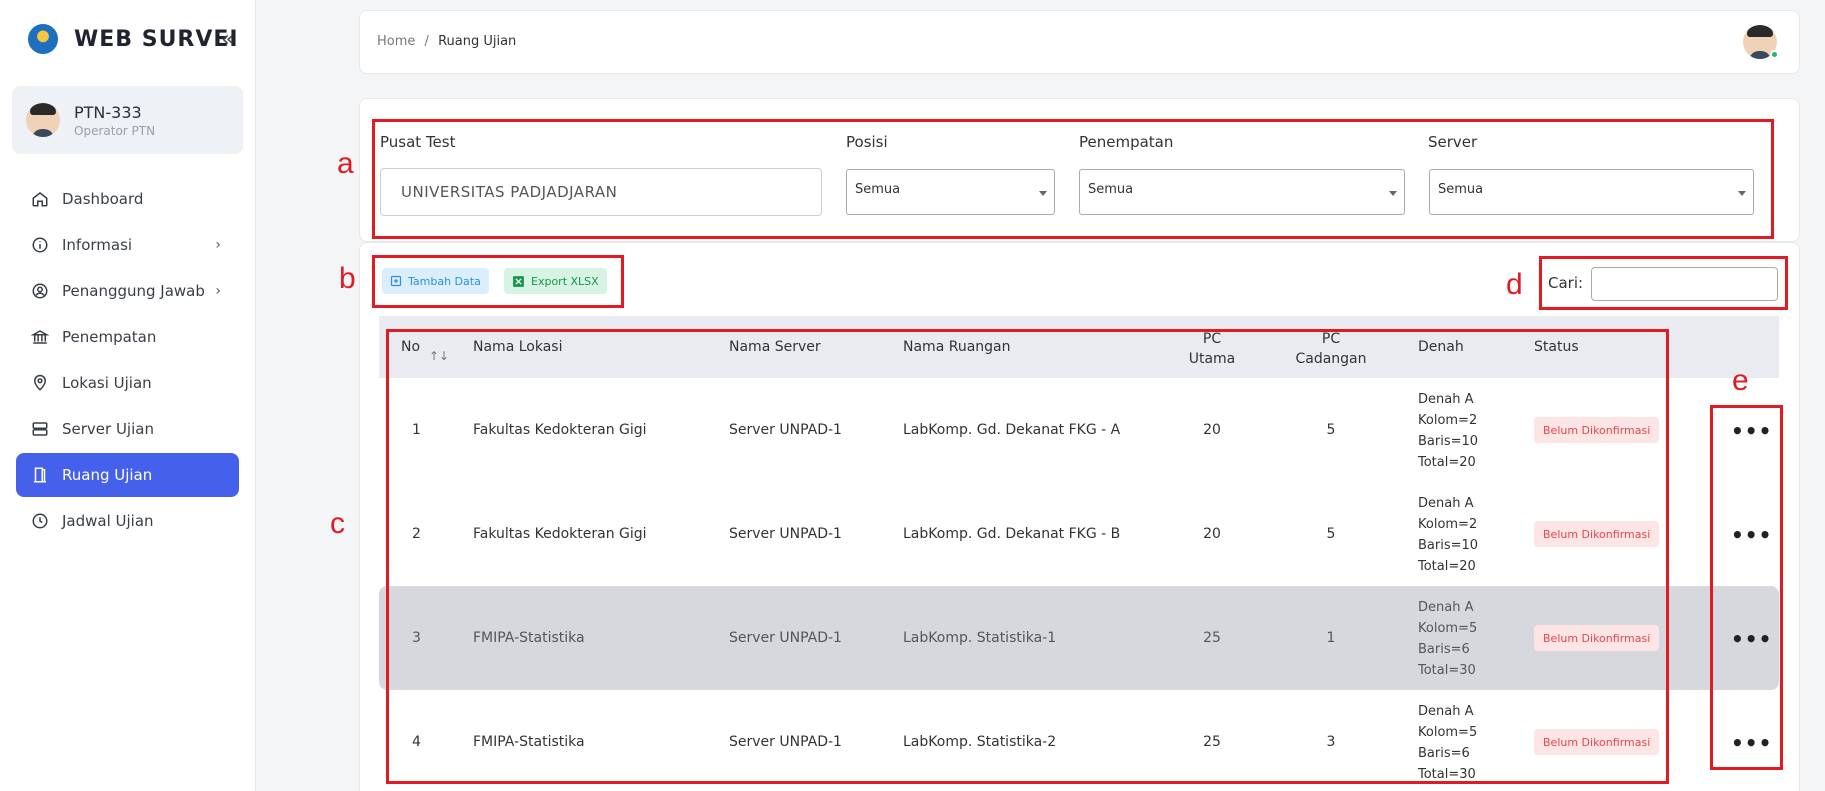 The width and height of the screenshot is (1825, 791). I want to click on brand: WEB SURVEI, so click(133, 39).